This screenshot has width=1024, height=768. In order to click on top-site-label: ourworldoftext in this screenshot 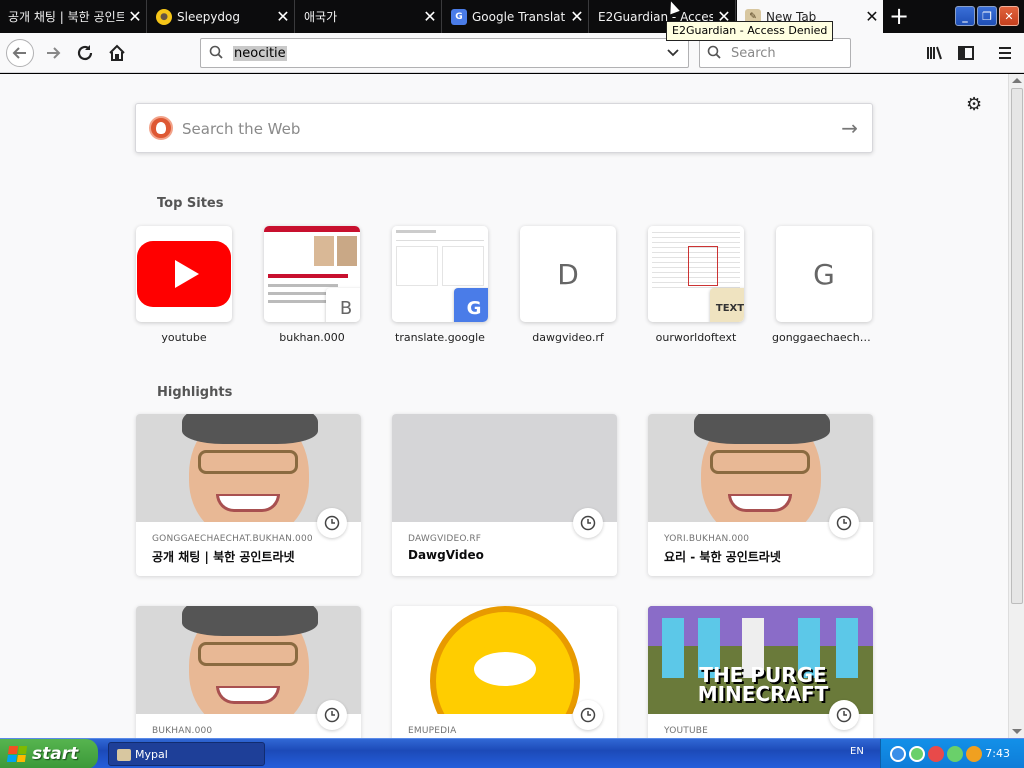, I will do `click(696, 337)`.